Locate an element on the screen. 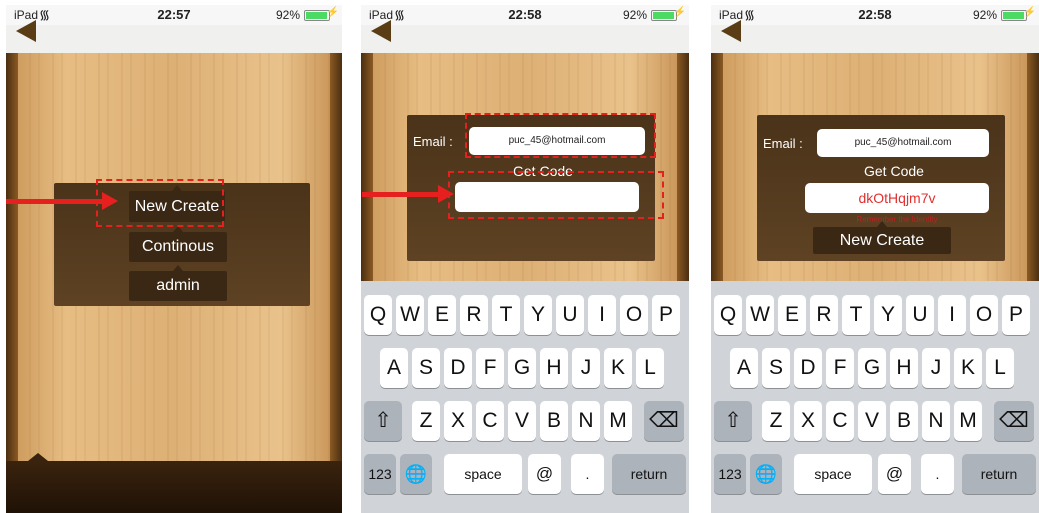 The height and width of the screenshot is (513, 1039). new-create-button: New Create is located at coordinates (882, 237).